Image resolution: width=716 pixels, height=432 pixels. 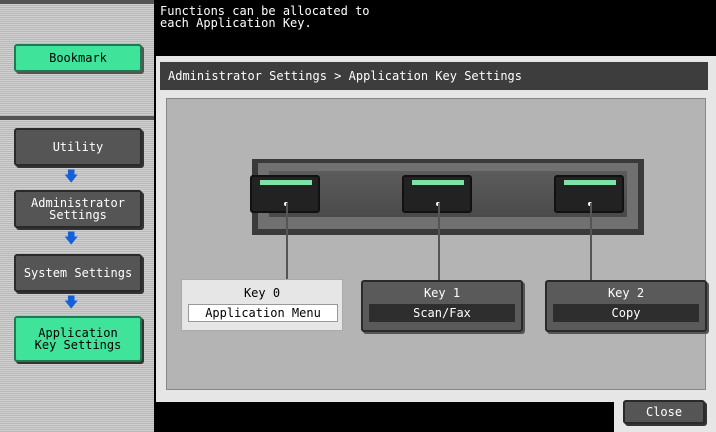 I want to click on key-1-title: Key 1, so click(x=442, y=293).